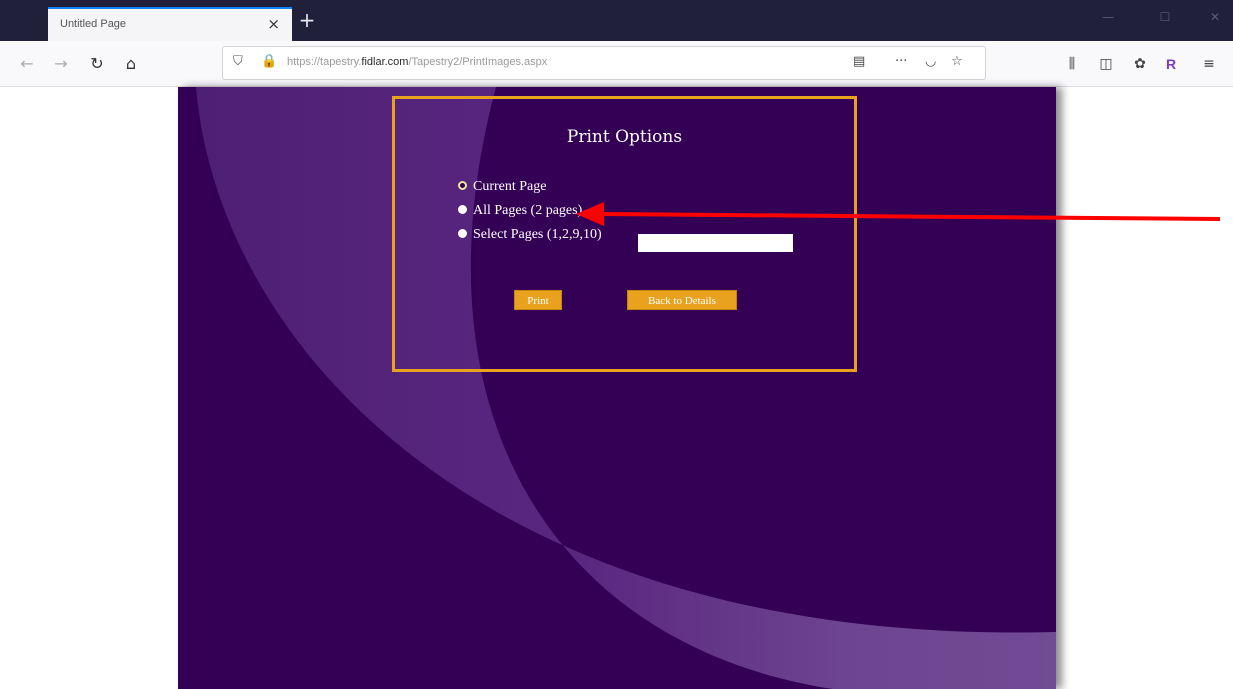 The width and height of the screenshot is (1233, 689). I want to click on browser-tab: Untitled Page ×, so click(170, 24).